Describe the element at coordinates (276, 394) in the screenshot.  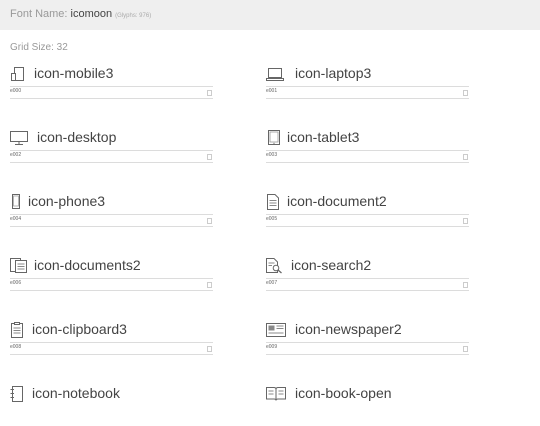
I see `book-open-icon` at that location.